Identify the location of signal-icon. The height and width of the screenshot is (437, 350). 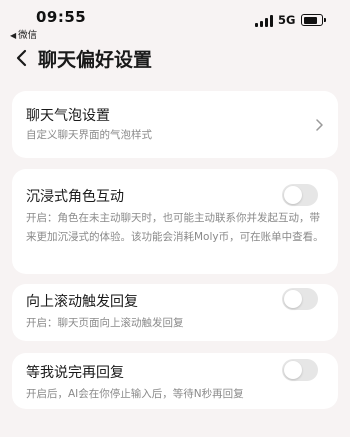
(264, 21).